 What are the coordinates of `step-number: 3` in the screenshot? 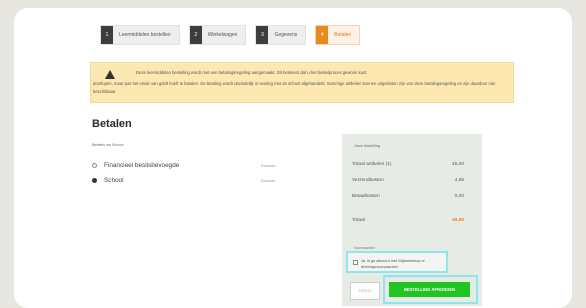 It's located at (262, 35).